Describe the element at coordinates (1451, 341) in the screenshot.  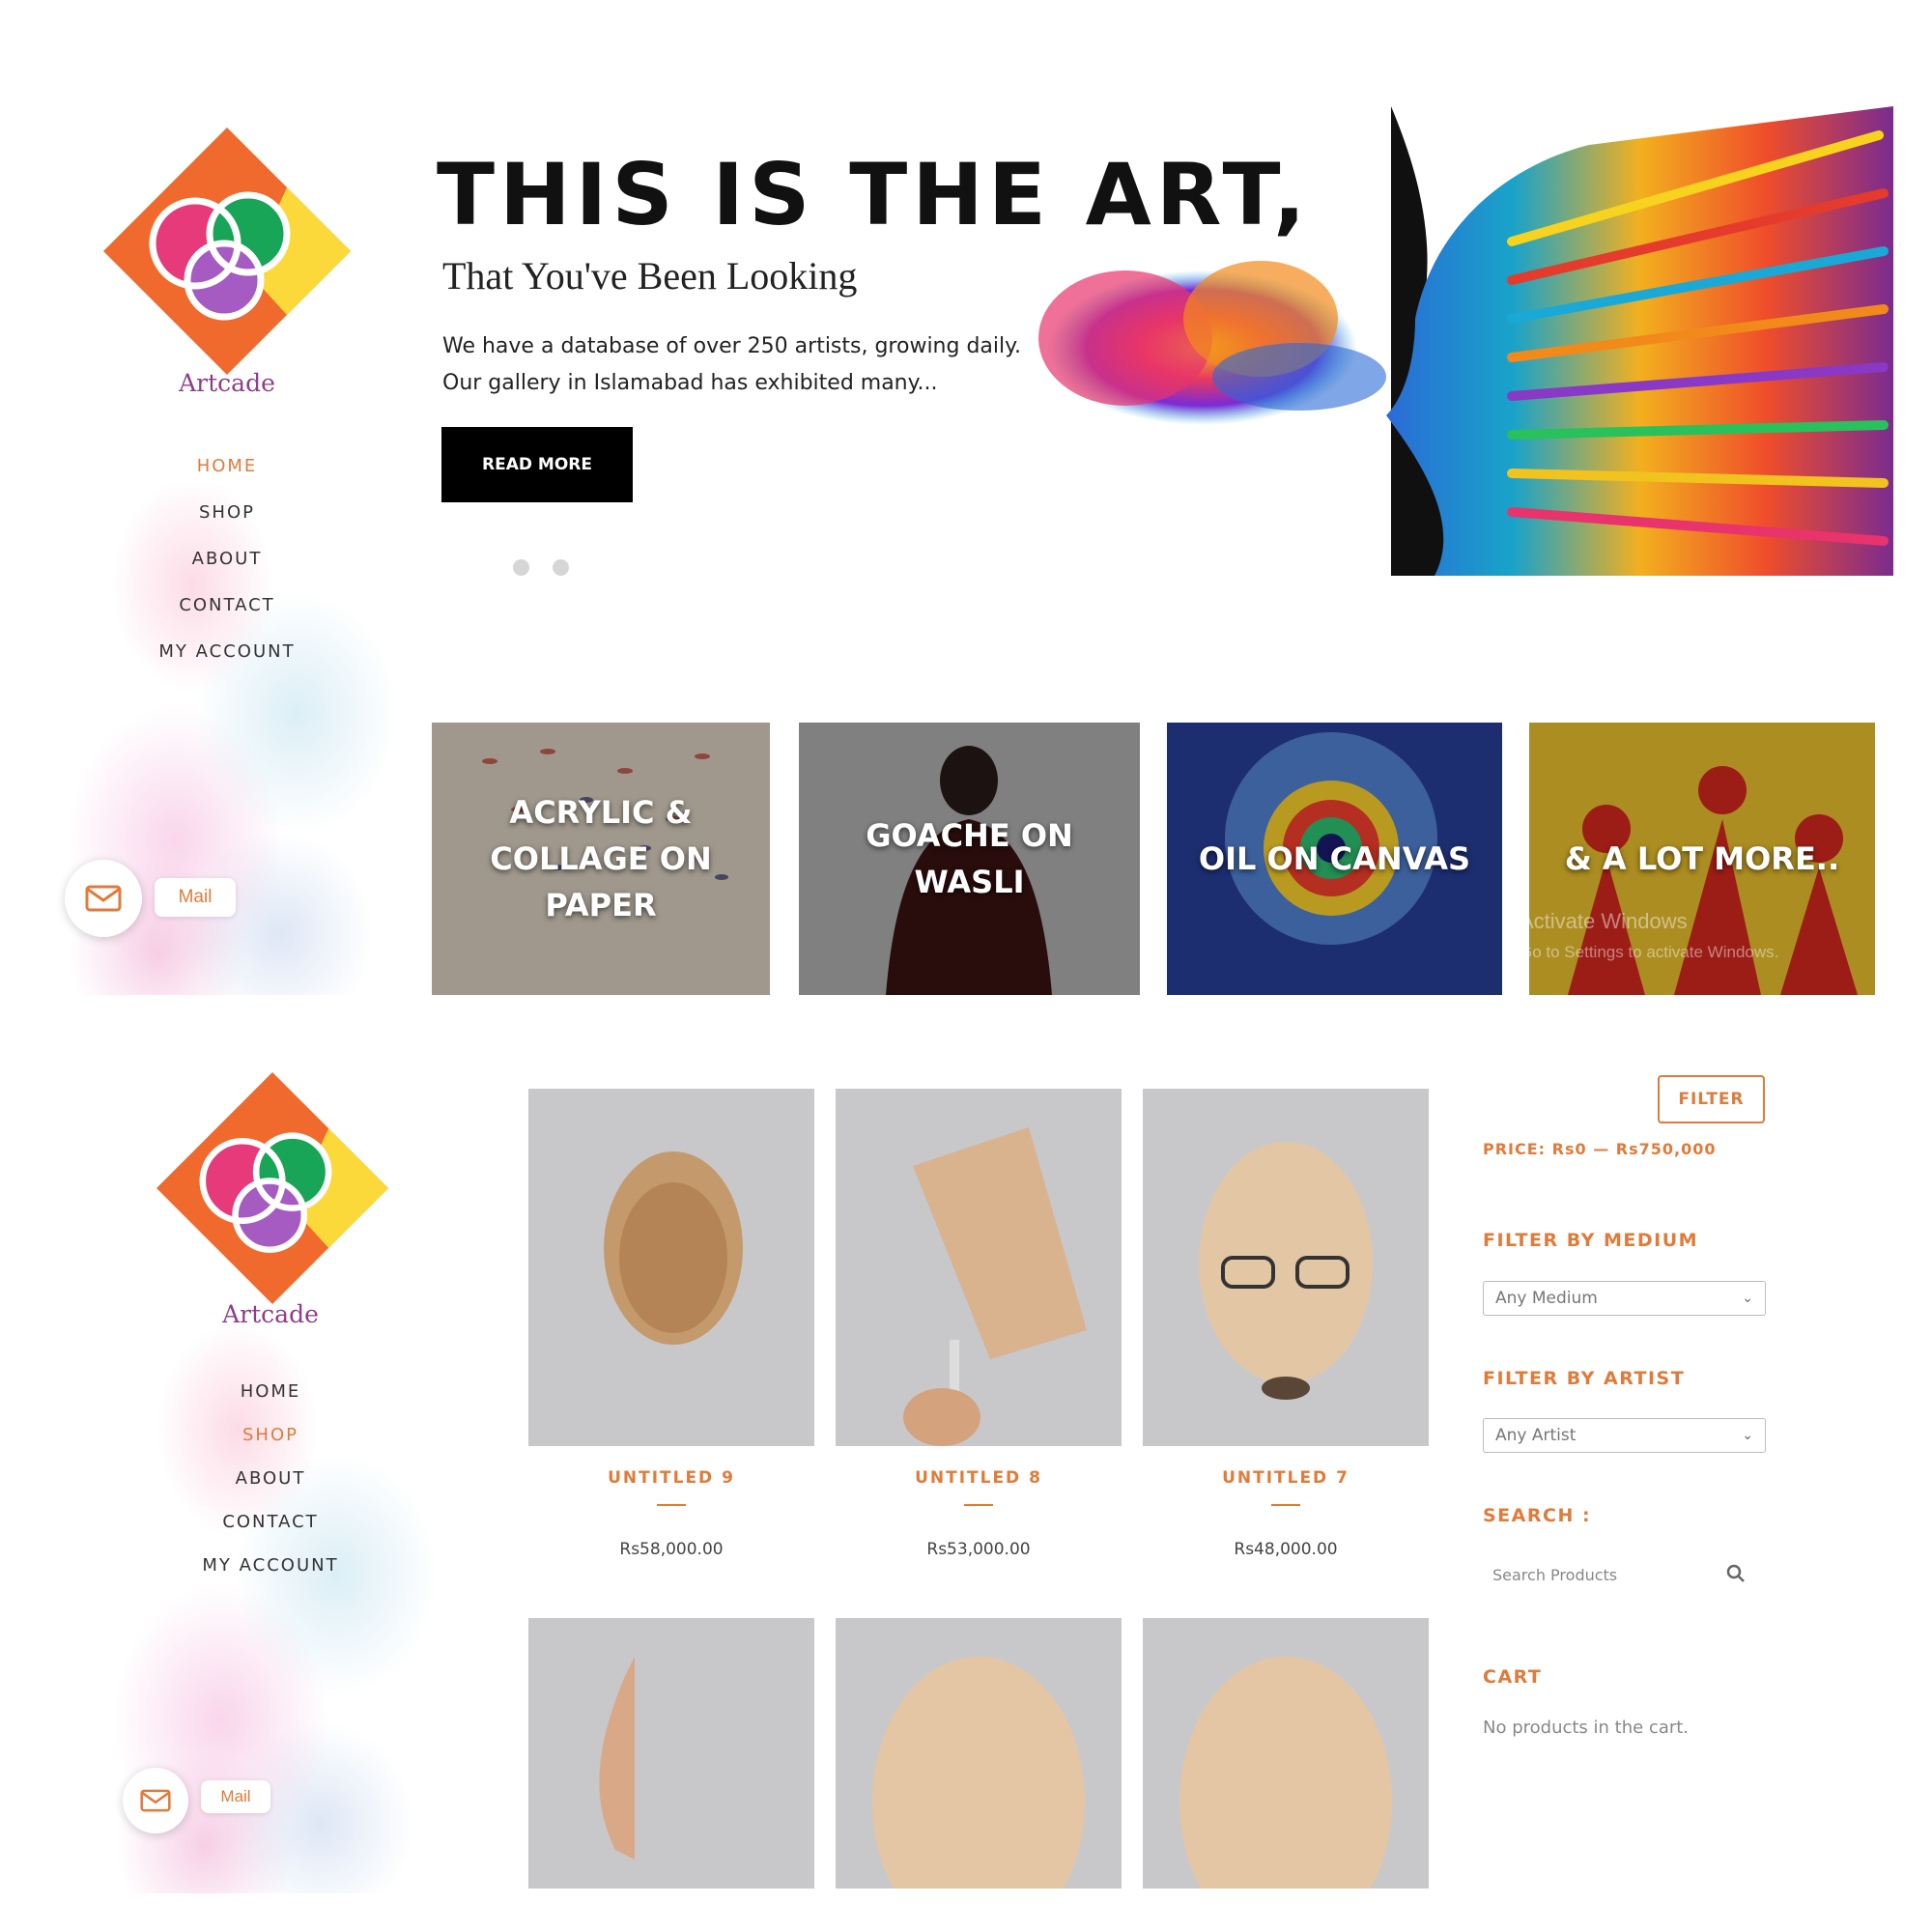
I see `hero-image` at that location.